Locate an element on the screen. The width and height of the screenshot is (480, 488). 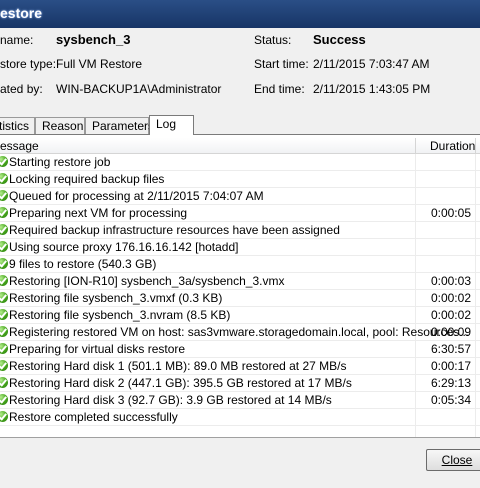
window-title: estore is located at coordinates (21, 13).